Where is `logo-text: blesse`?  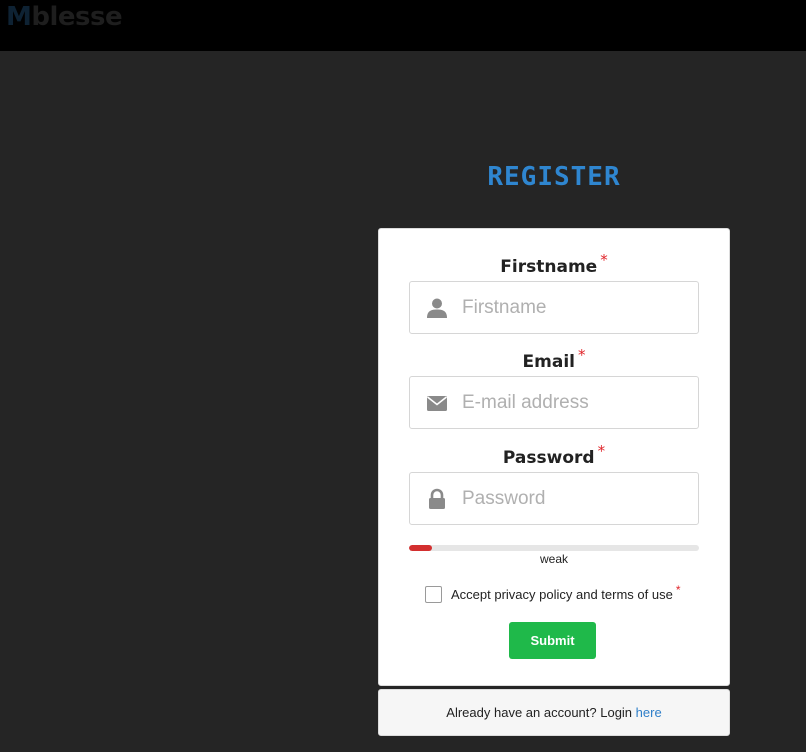
logo-text: blesse is located at coordinates (77, 17).